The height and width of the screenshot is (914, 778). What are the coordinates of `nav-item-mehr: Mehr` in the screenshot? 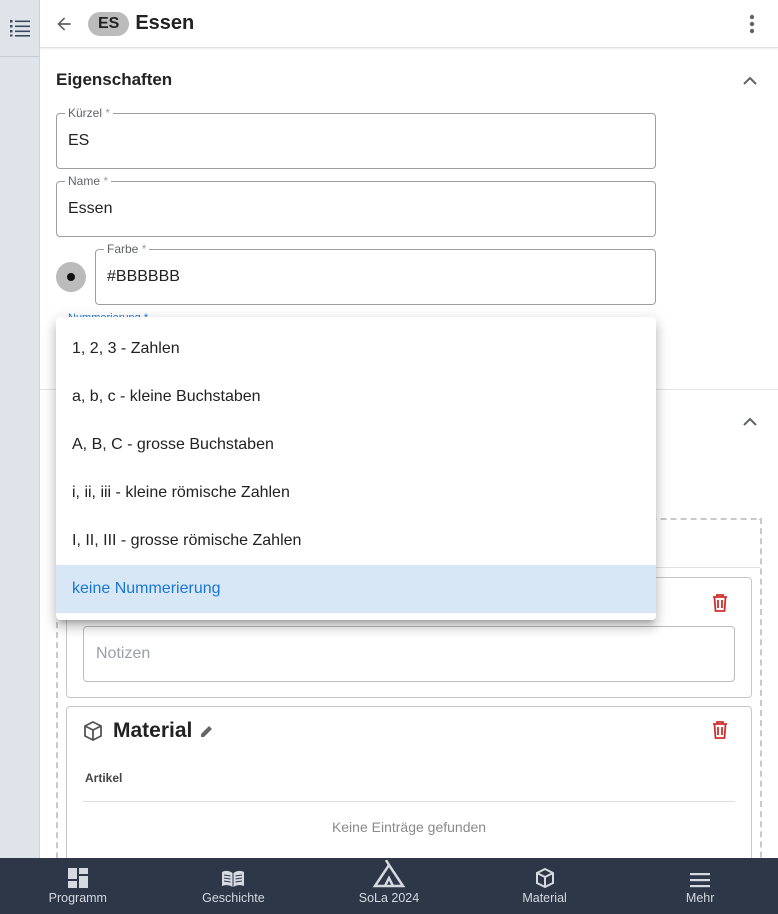 It's located at (700, 886).